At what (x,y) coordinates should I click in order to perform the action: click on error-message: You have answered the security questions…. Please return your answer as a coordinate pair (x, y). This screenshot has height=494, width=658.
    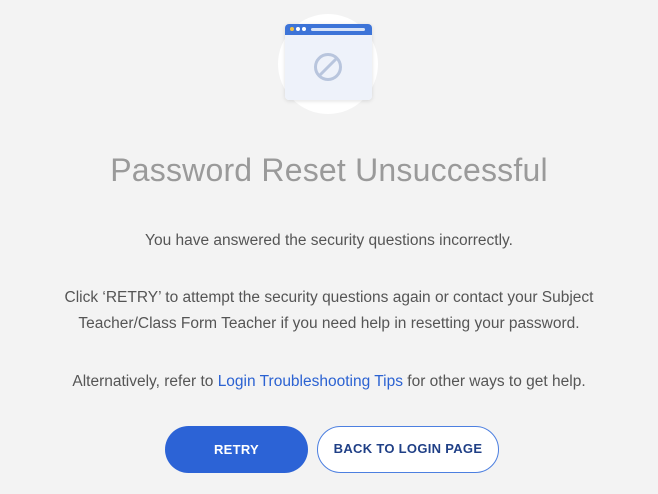
    Looking at the image, I should click on (329, 240).